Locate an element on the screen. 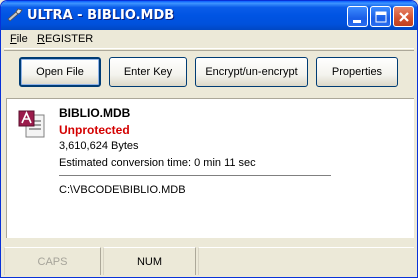 This screenshot has height=278, width=418. menu-file-label: ile is located at coordinates (22, 39).